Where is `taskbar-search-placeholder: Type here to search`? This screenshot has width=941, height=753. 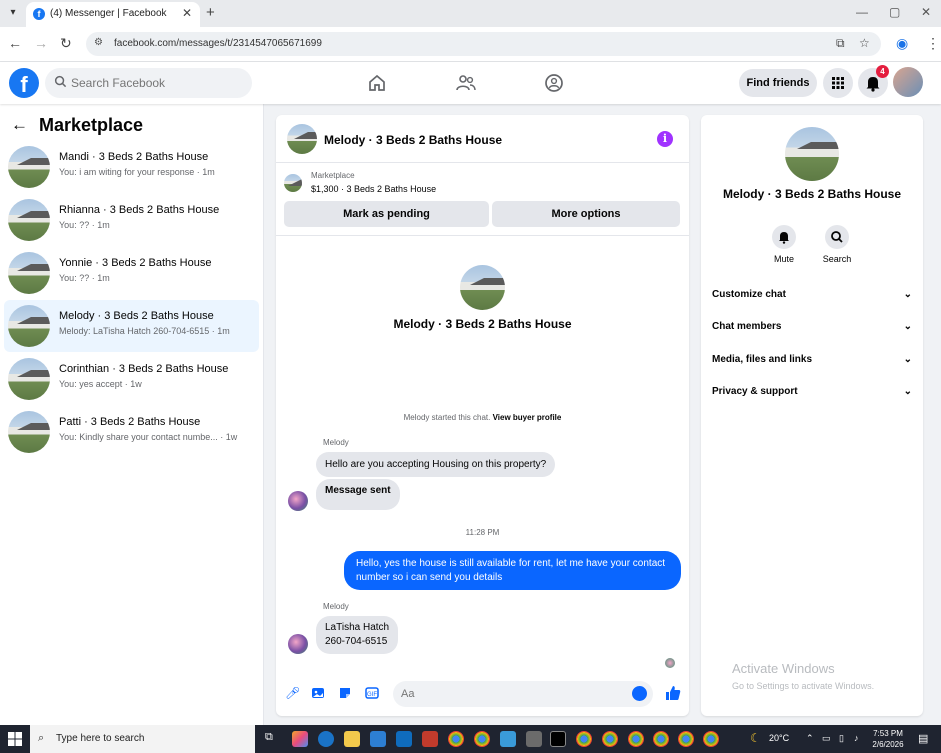
taskbar-search-placeholder: Type here to search is located at coordinates (100, 738).